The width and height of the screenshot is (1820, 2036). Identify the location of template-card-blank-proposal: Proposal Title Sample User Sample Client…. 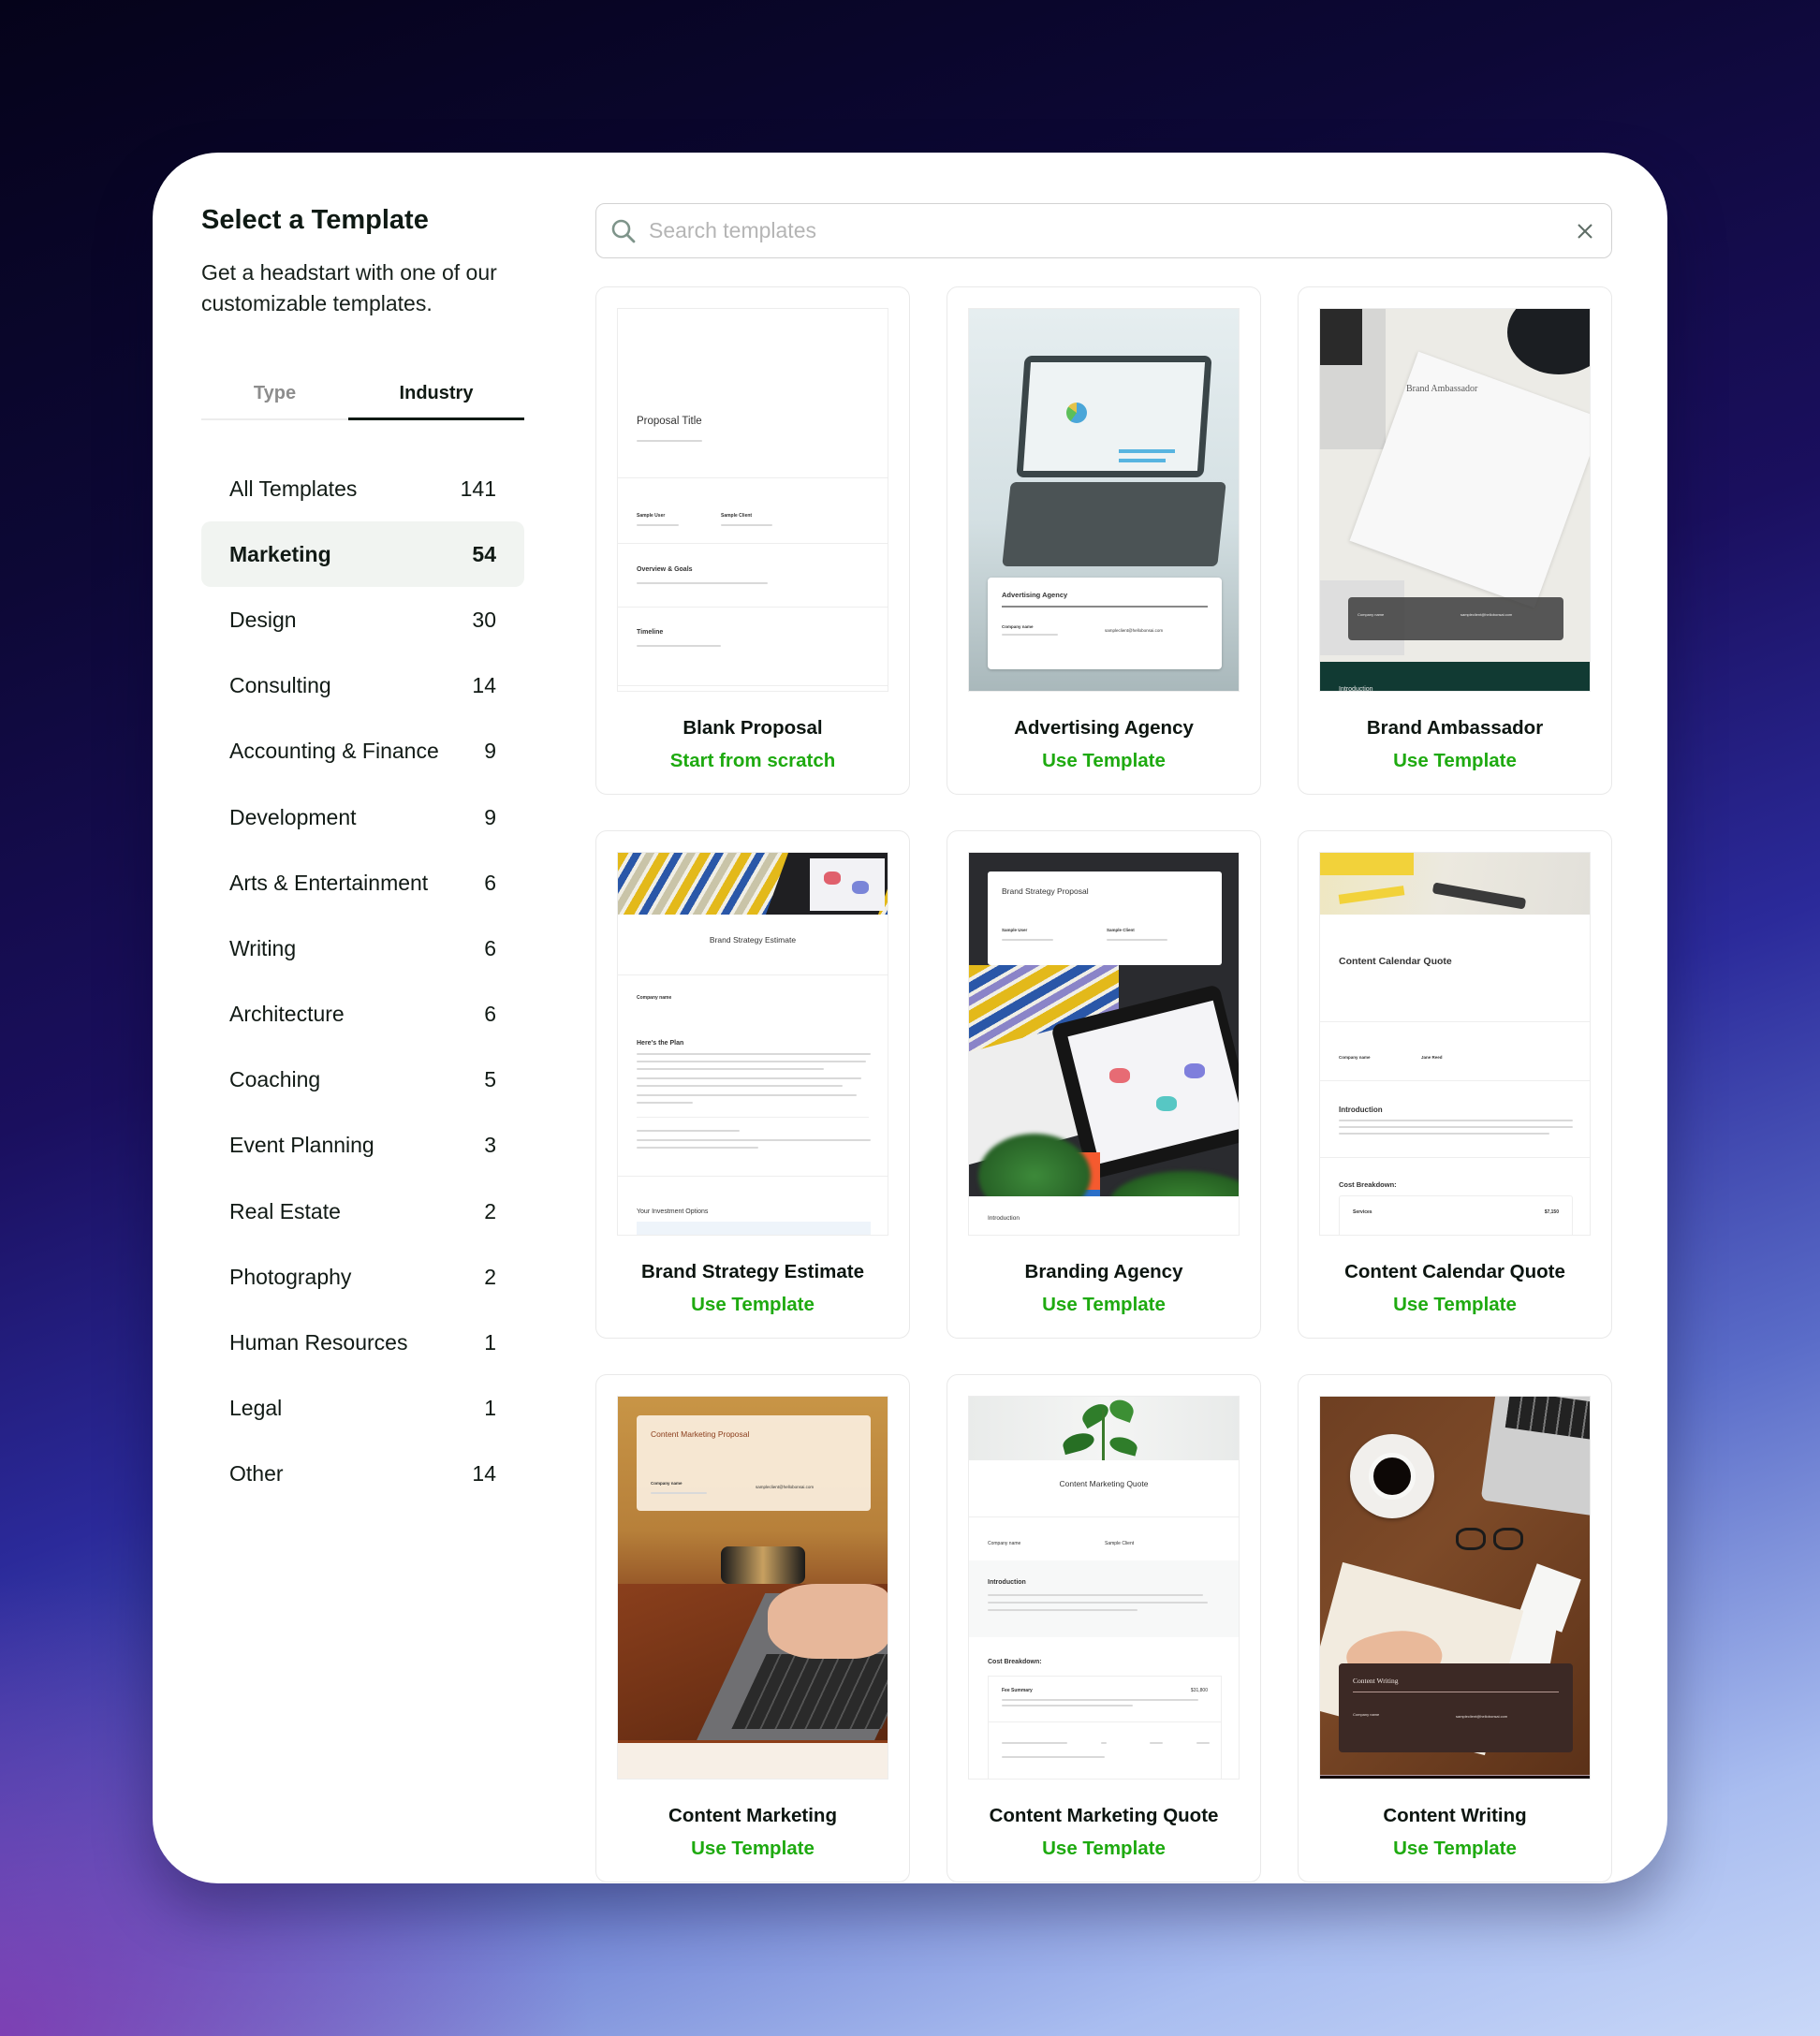
(752, 540).